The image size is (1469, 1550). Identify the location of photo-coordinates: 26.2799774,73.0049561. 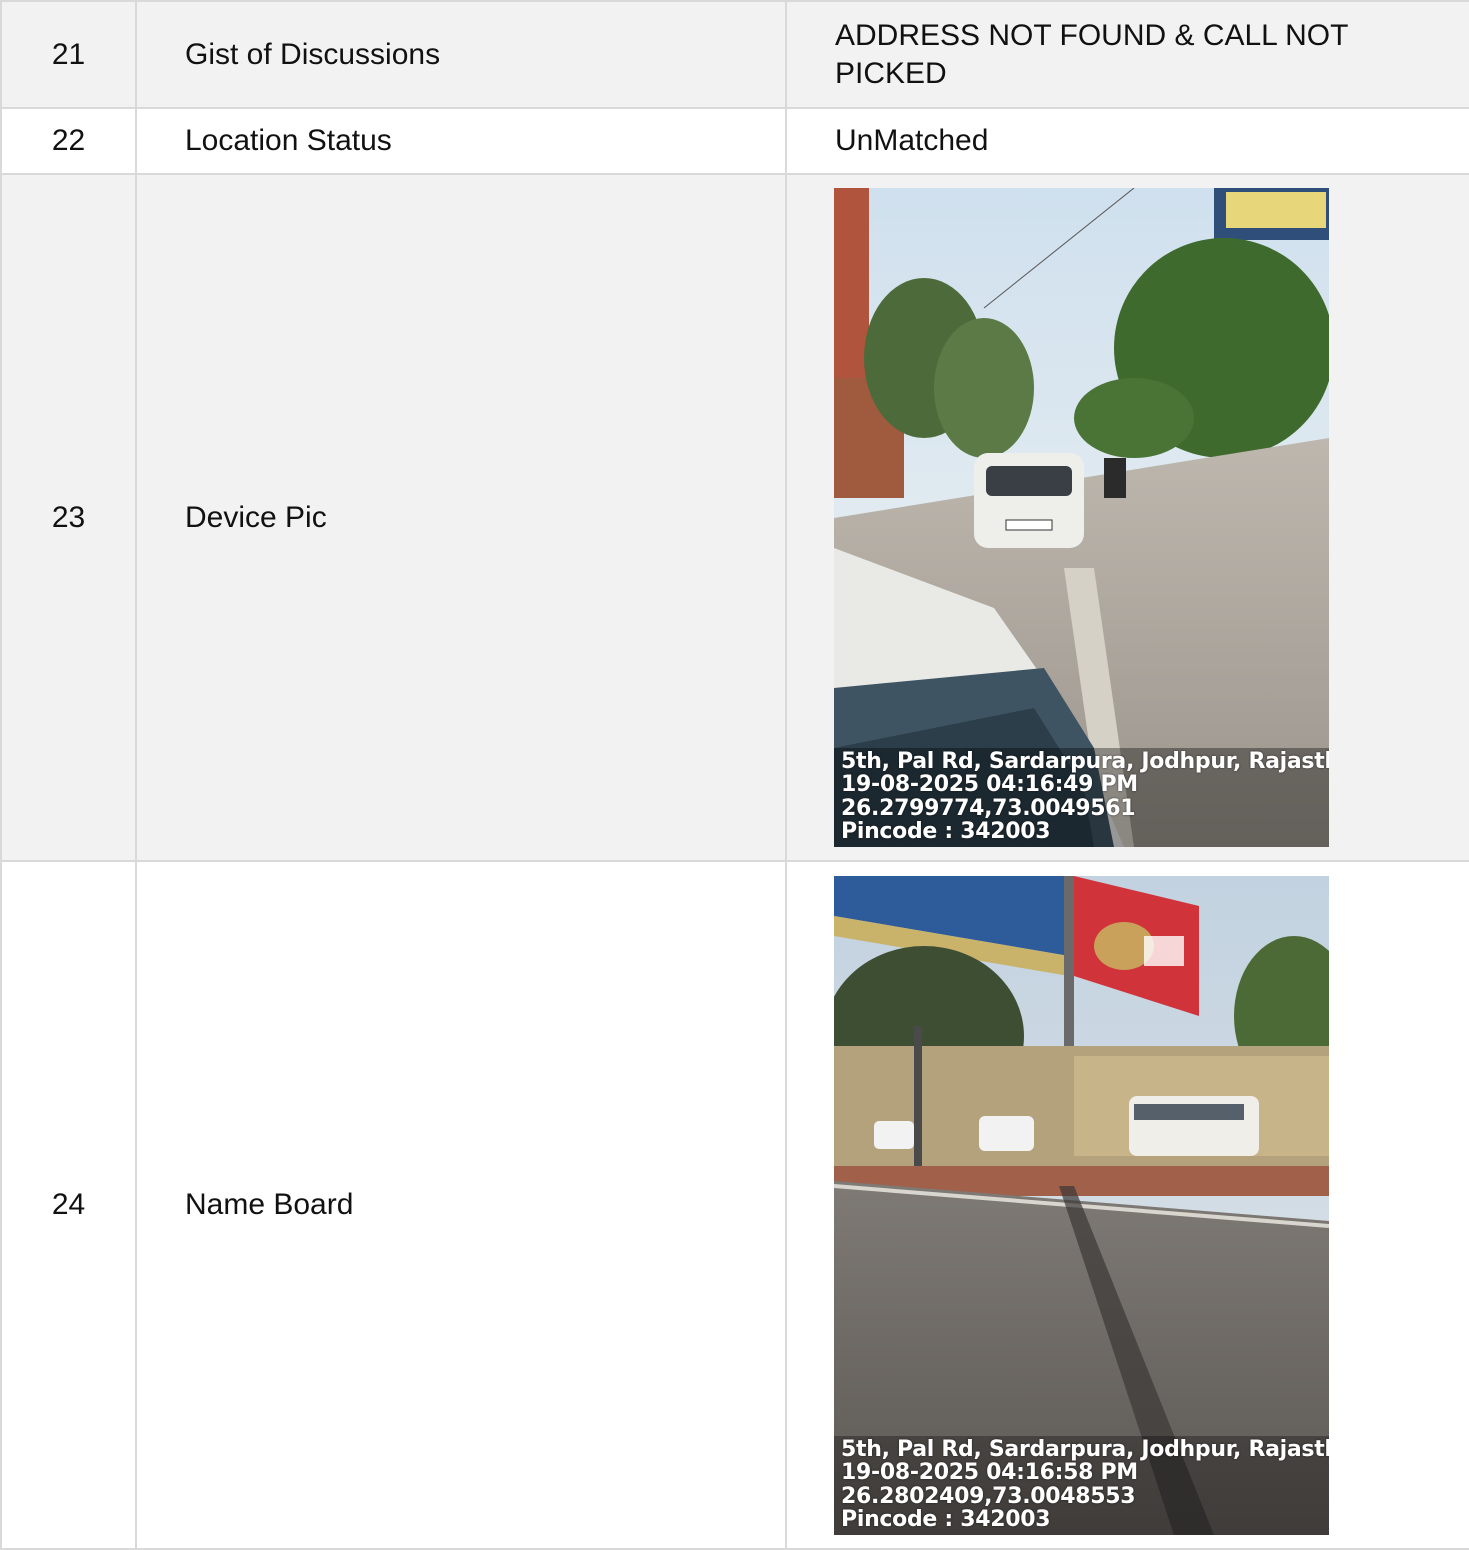
(988, 808).